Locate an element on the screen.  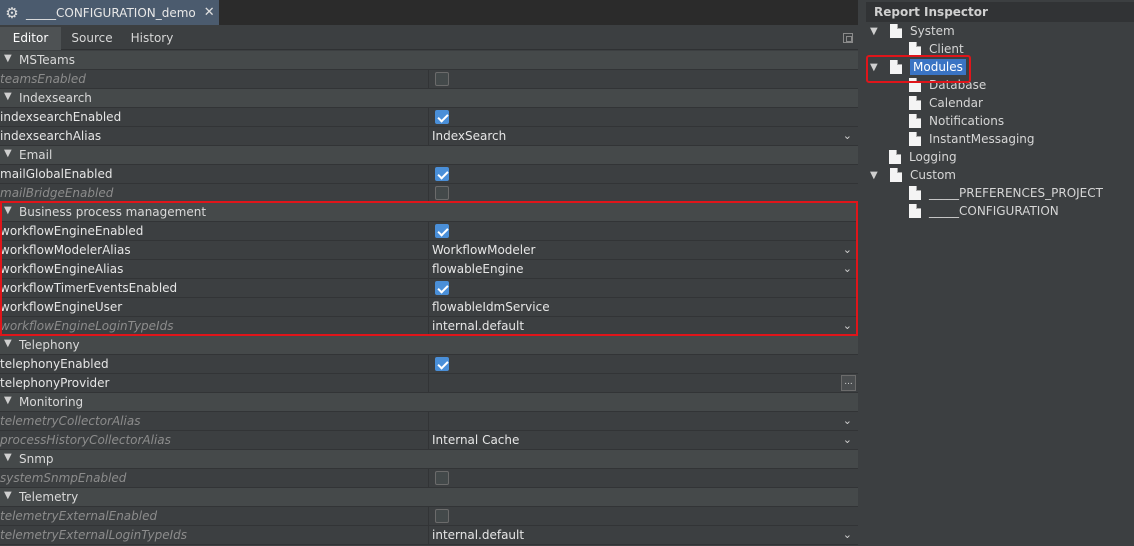
tree-node-notifications: Notifications is located at coordinates (956, 121).